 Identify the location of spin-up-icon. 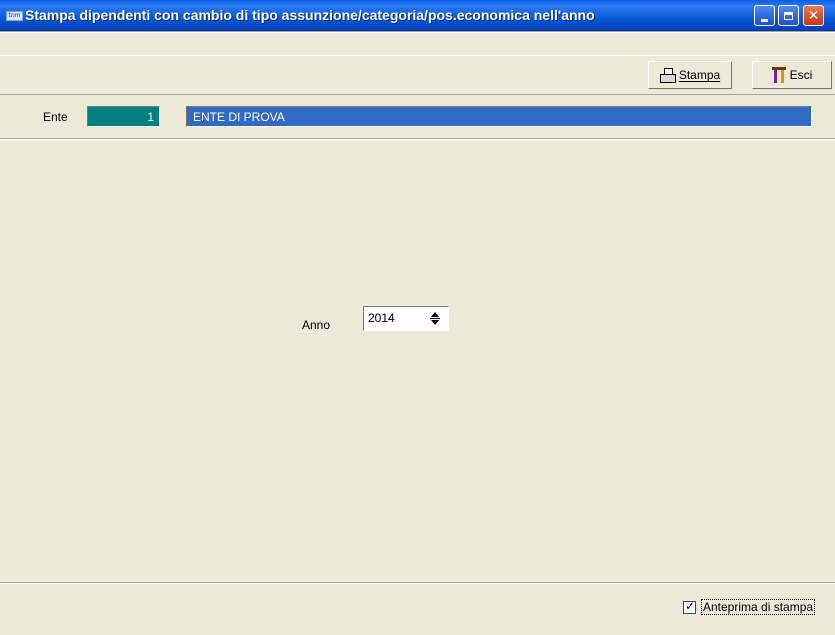
(435, 314).